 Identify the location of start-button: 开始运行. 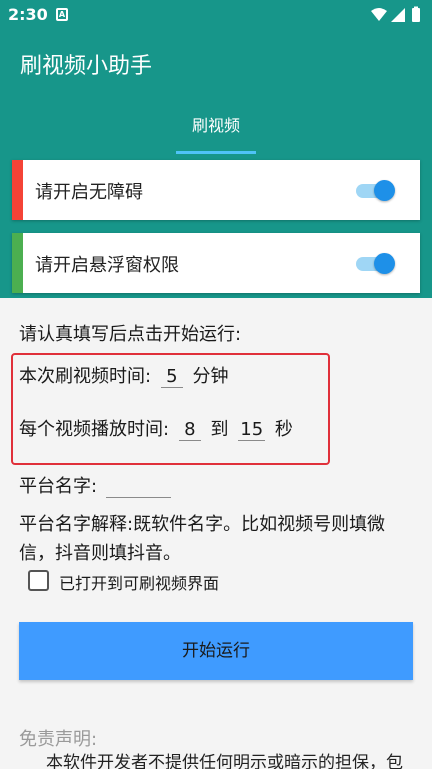
(216, 651).